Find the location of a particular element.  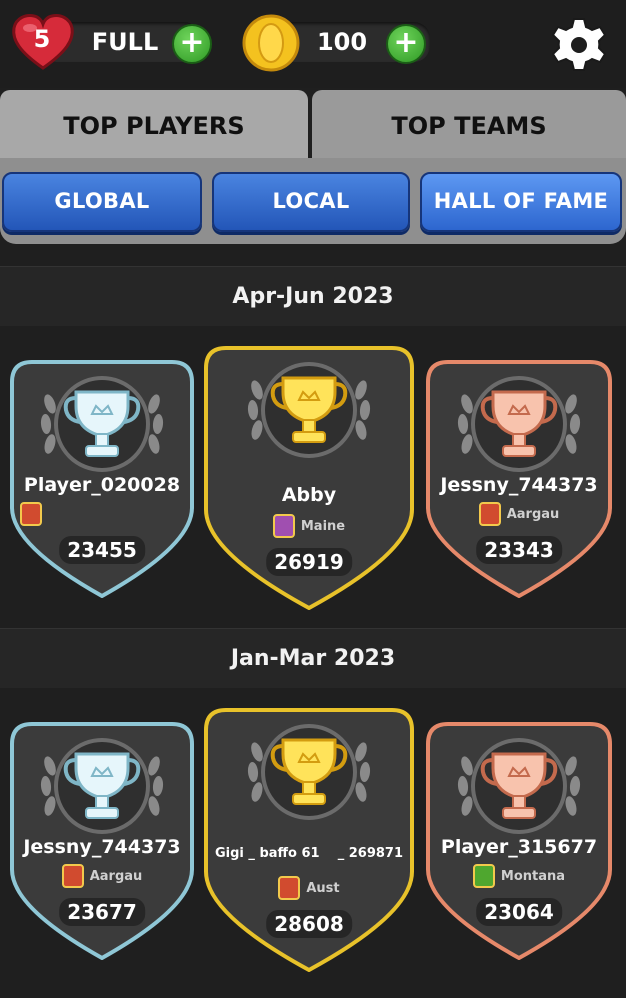

player-name: Gigi _ baffo 61 _ 269871 is located at coordinates (309, 853).